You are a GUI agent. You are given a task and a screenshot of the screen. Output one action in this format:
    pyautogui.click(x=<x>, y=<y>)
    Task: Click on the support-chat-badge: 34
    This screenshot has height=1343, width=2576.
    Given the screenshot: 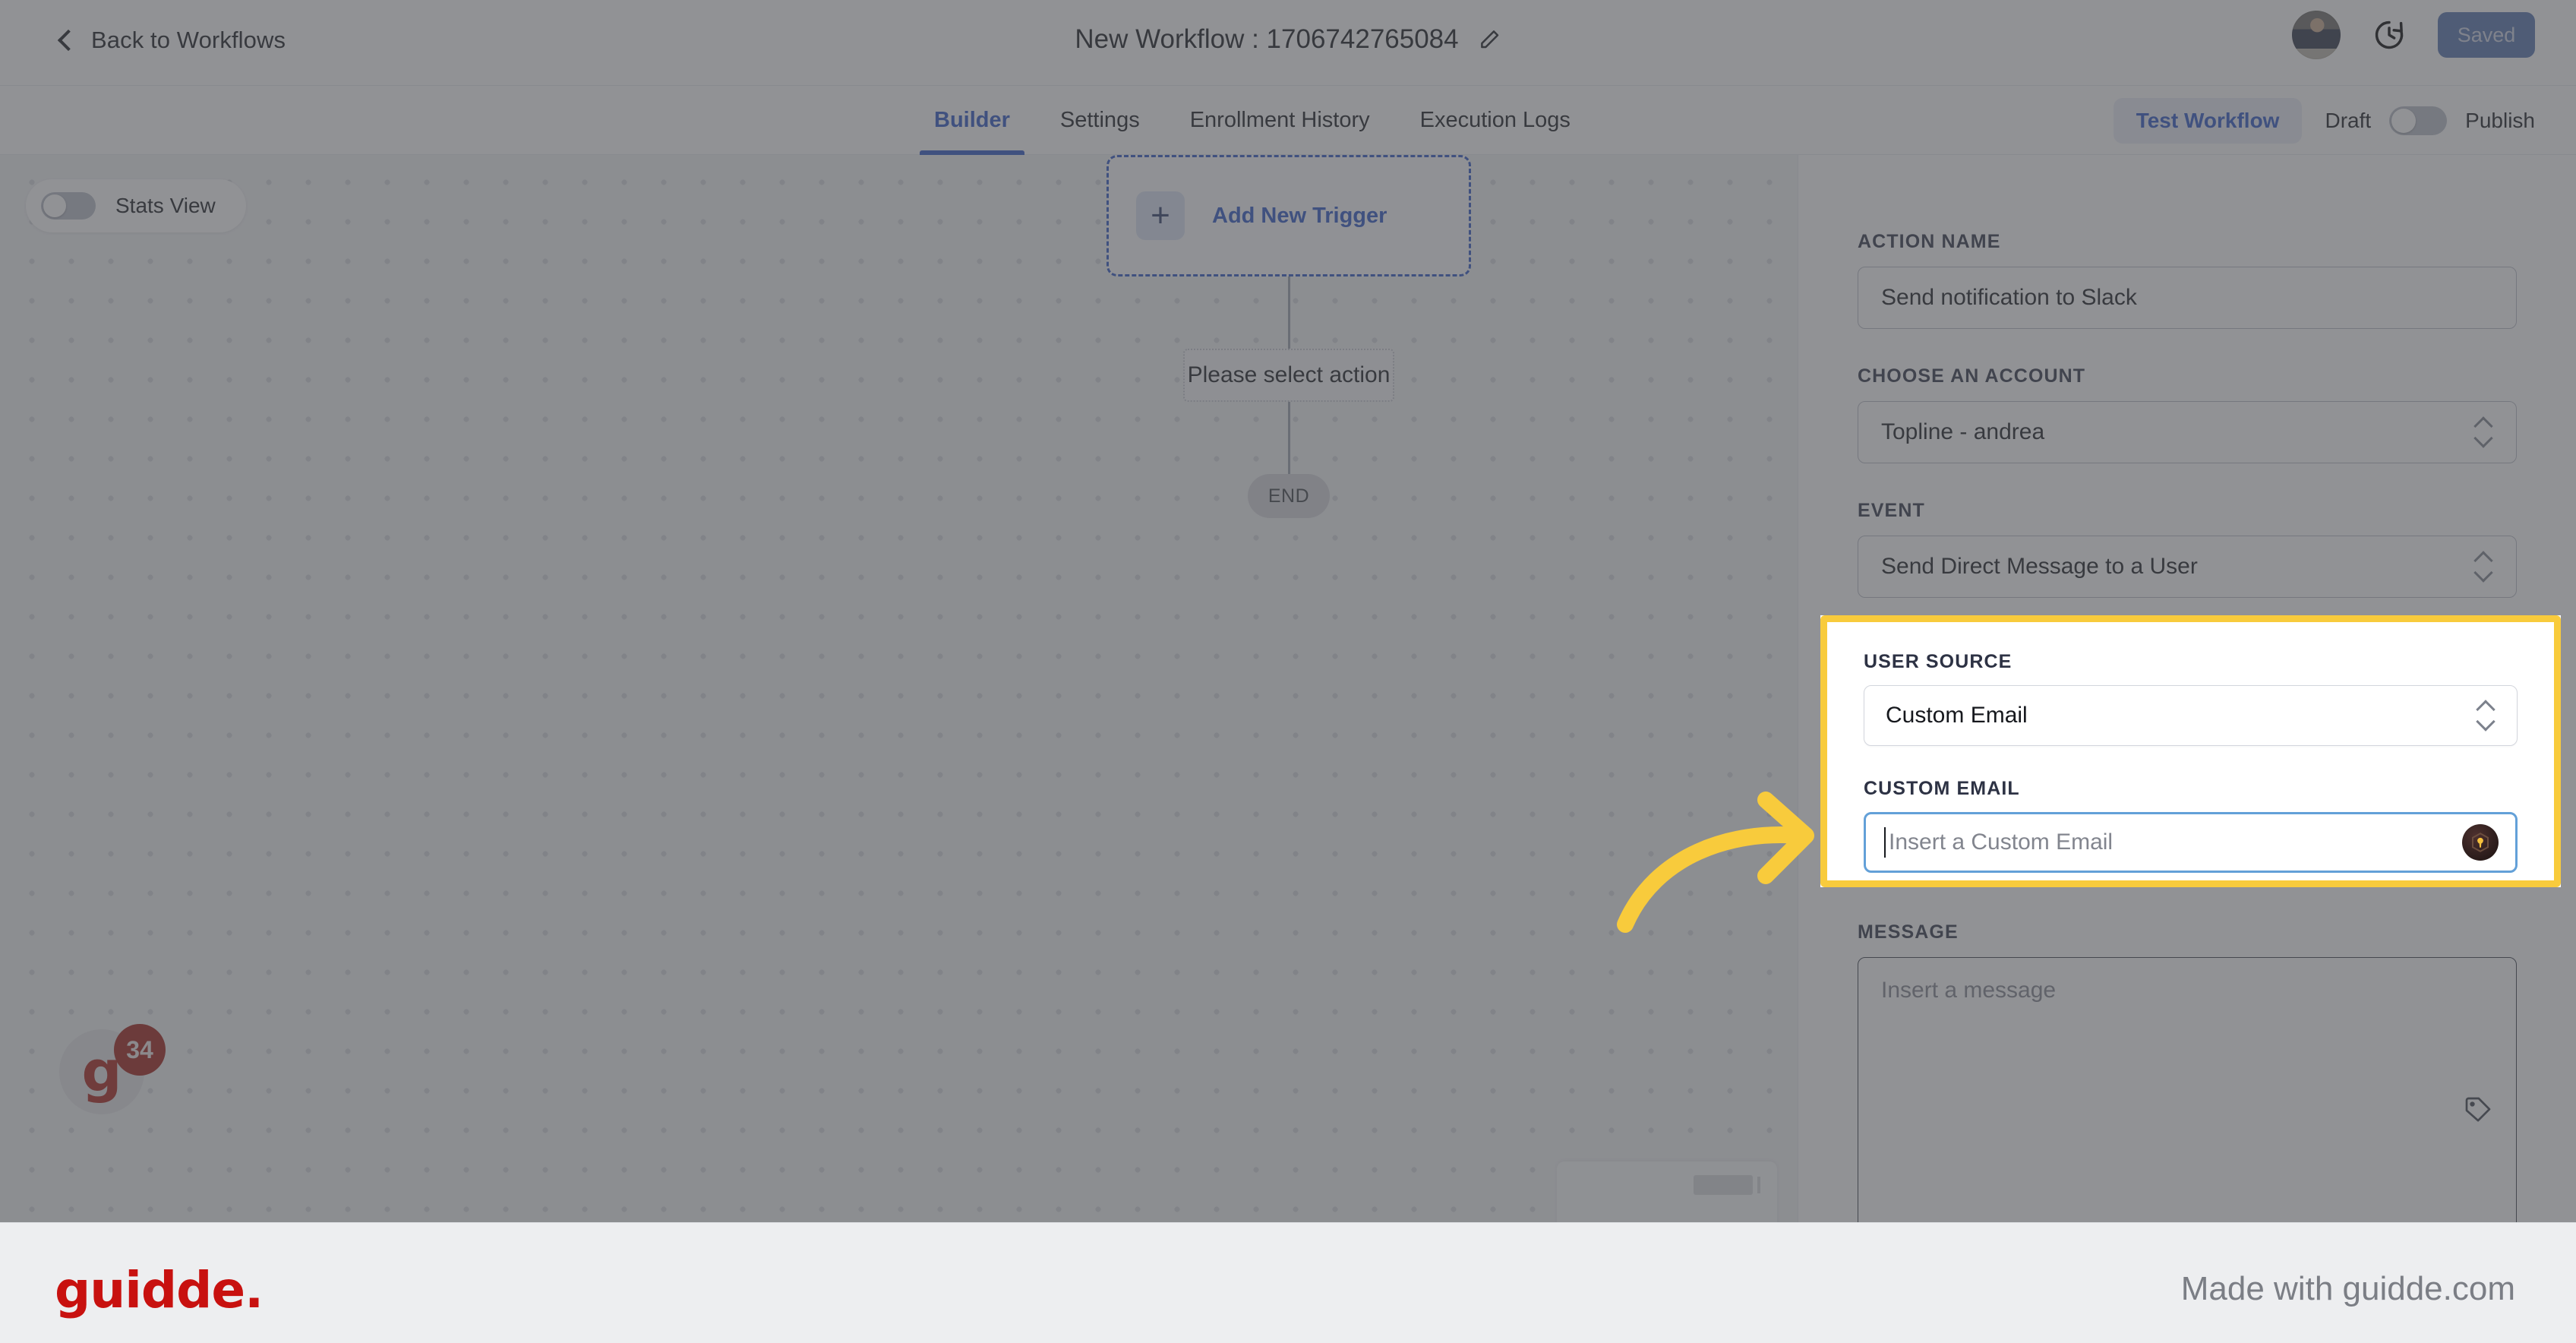 What is the action you would take?
    pyautogui.click(x=140, y=1050)
    